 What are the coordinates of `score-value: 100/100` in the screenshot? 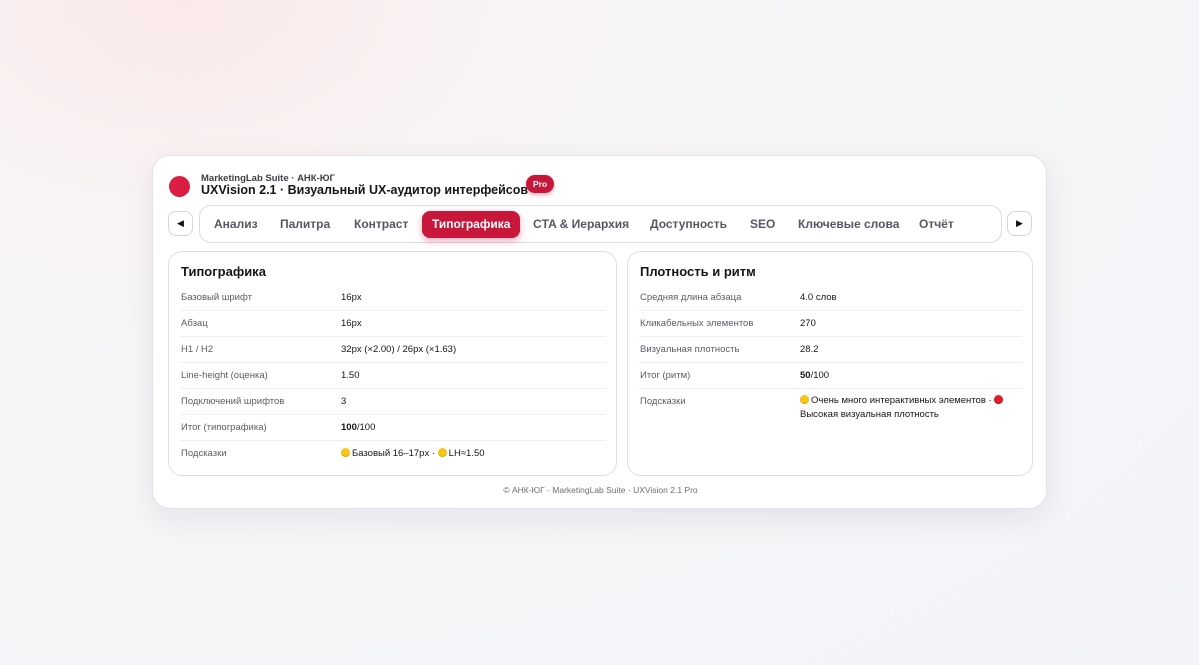 It's located at (358, 427).